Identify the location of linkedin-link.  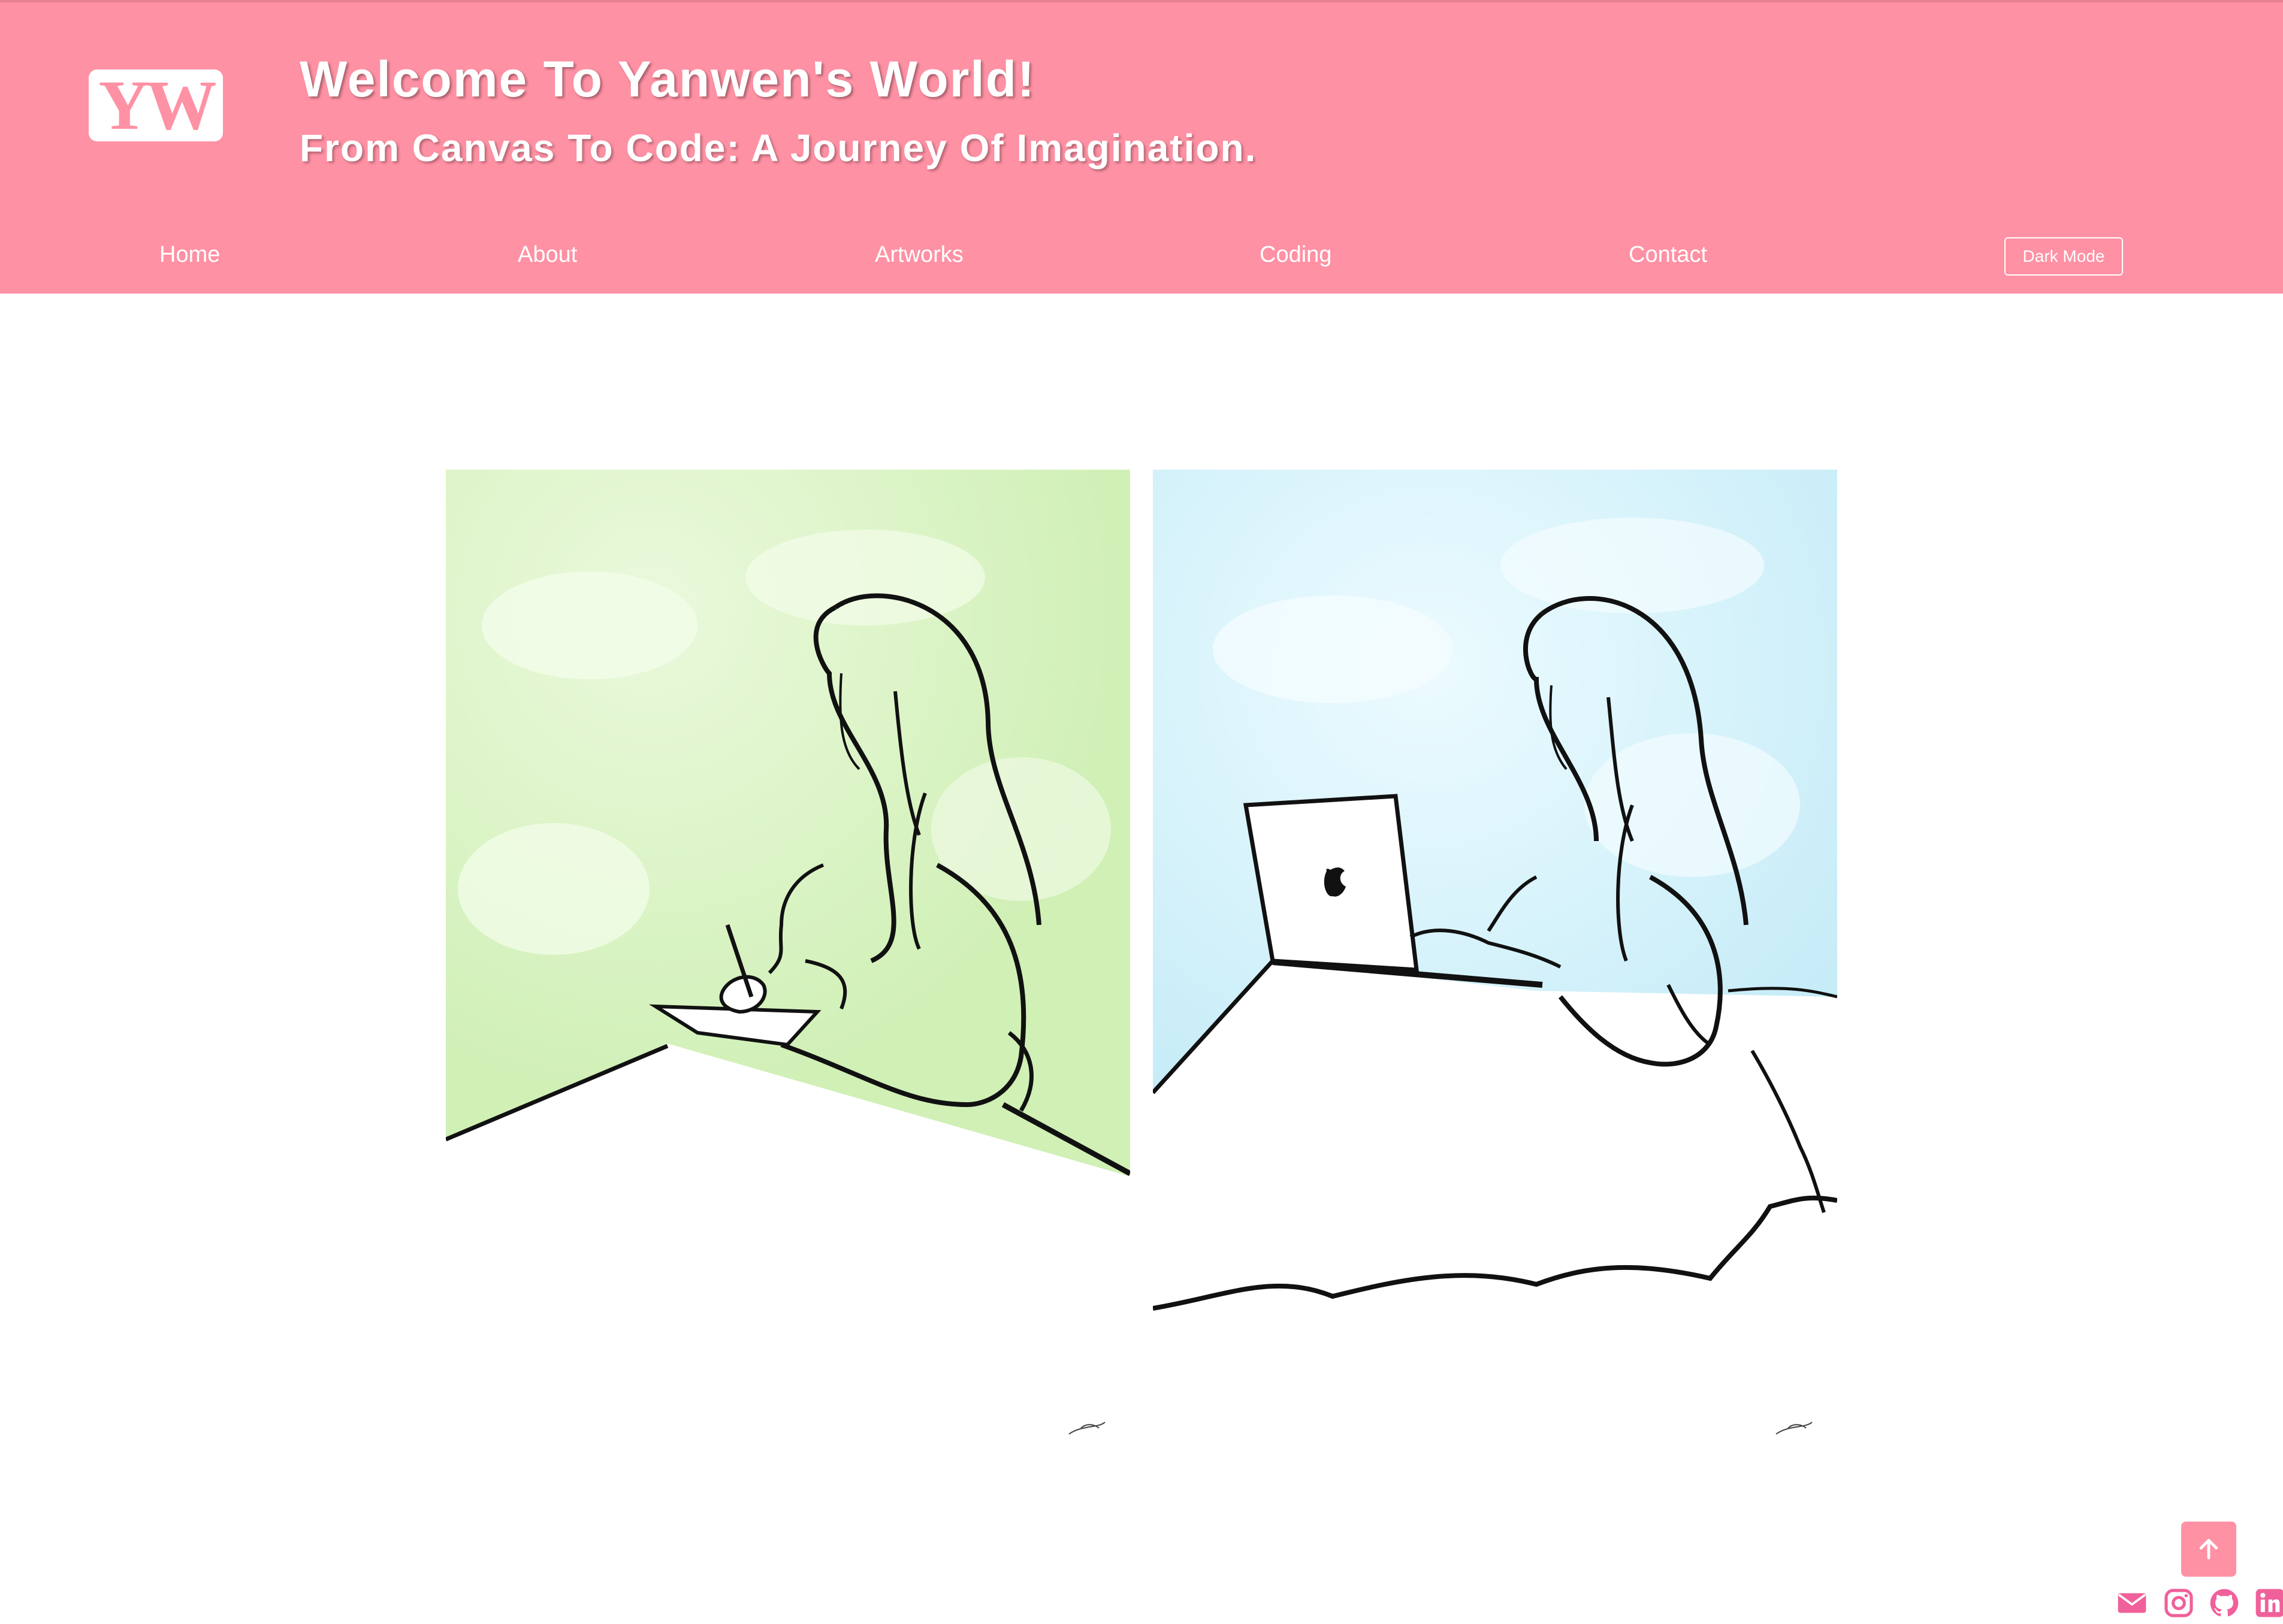
(2268, 1603).